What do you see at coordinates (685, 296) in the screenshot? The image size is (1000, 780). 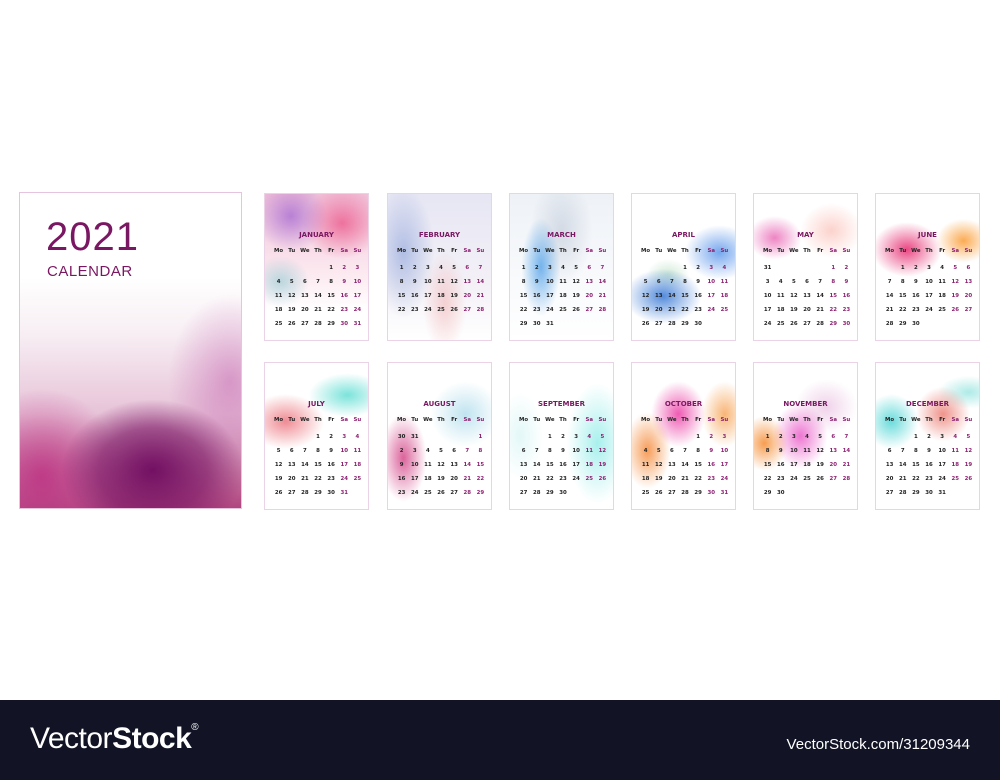 I see `day-cell: 15` at bounding box center [685, 296].